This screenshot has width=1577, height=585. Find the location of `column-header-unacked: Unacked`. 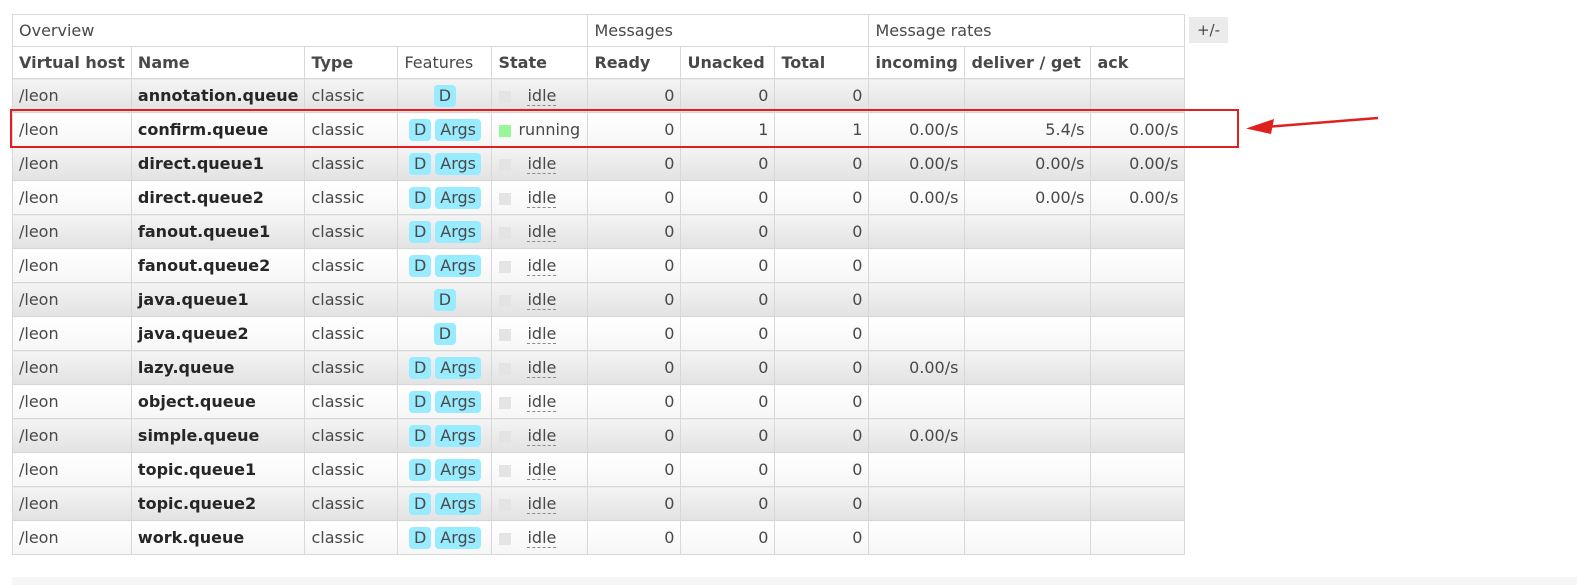

column-header-unacked: Unacked is located at coordinates (728, 62).